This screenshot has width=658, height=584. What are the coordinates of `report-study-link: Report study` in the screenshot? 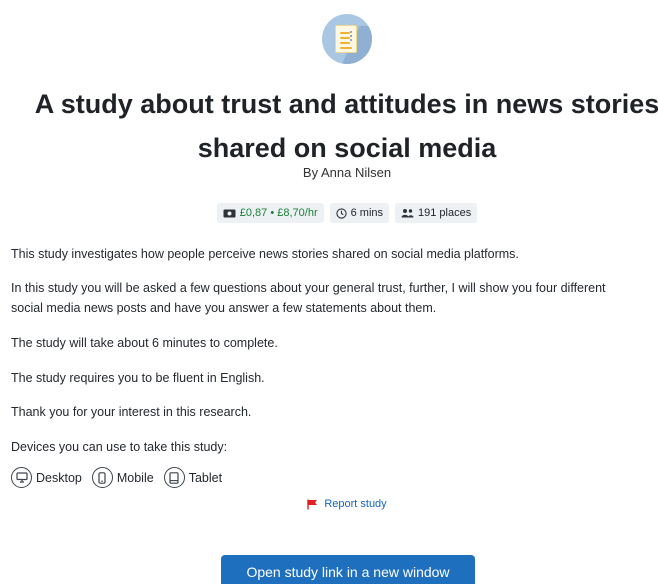 It's located at (329, 504).